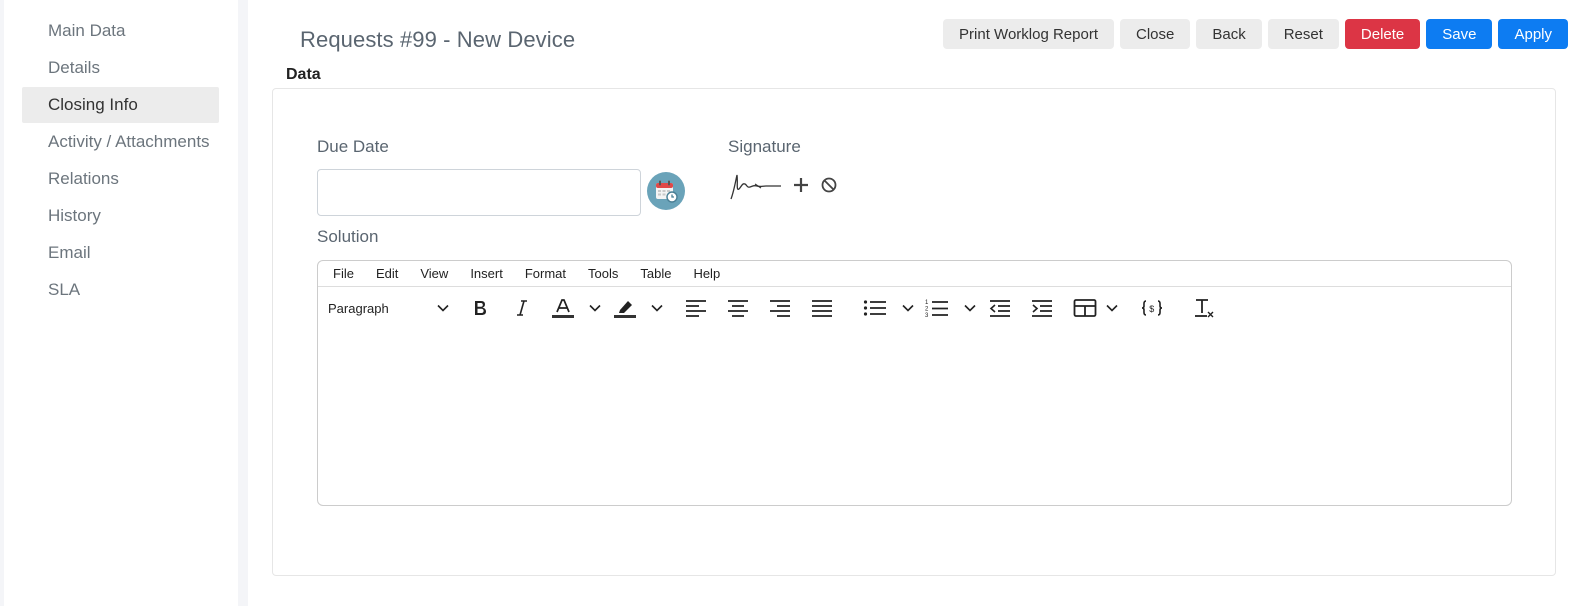 The width and height of the screenshot is (1588, 606). What do you see at coordinates (951, 308) in the screenshot?
I see `numbered-list-button: 123` at bounding box center [951, 308].